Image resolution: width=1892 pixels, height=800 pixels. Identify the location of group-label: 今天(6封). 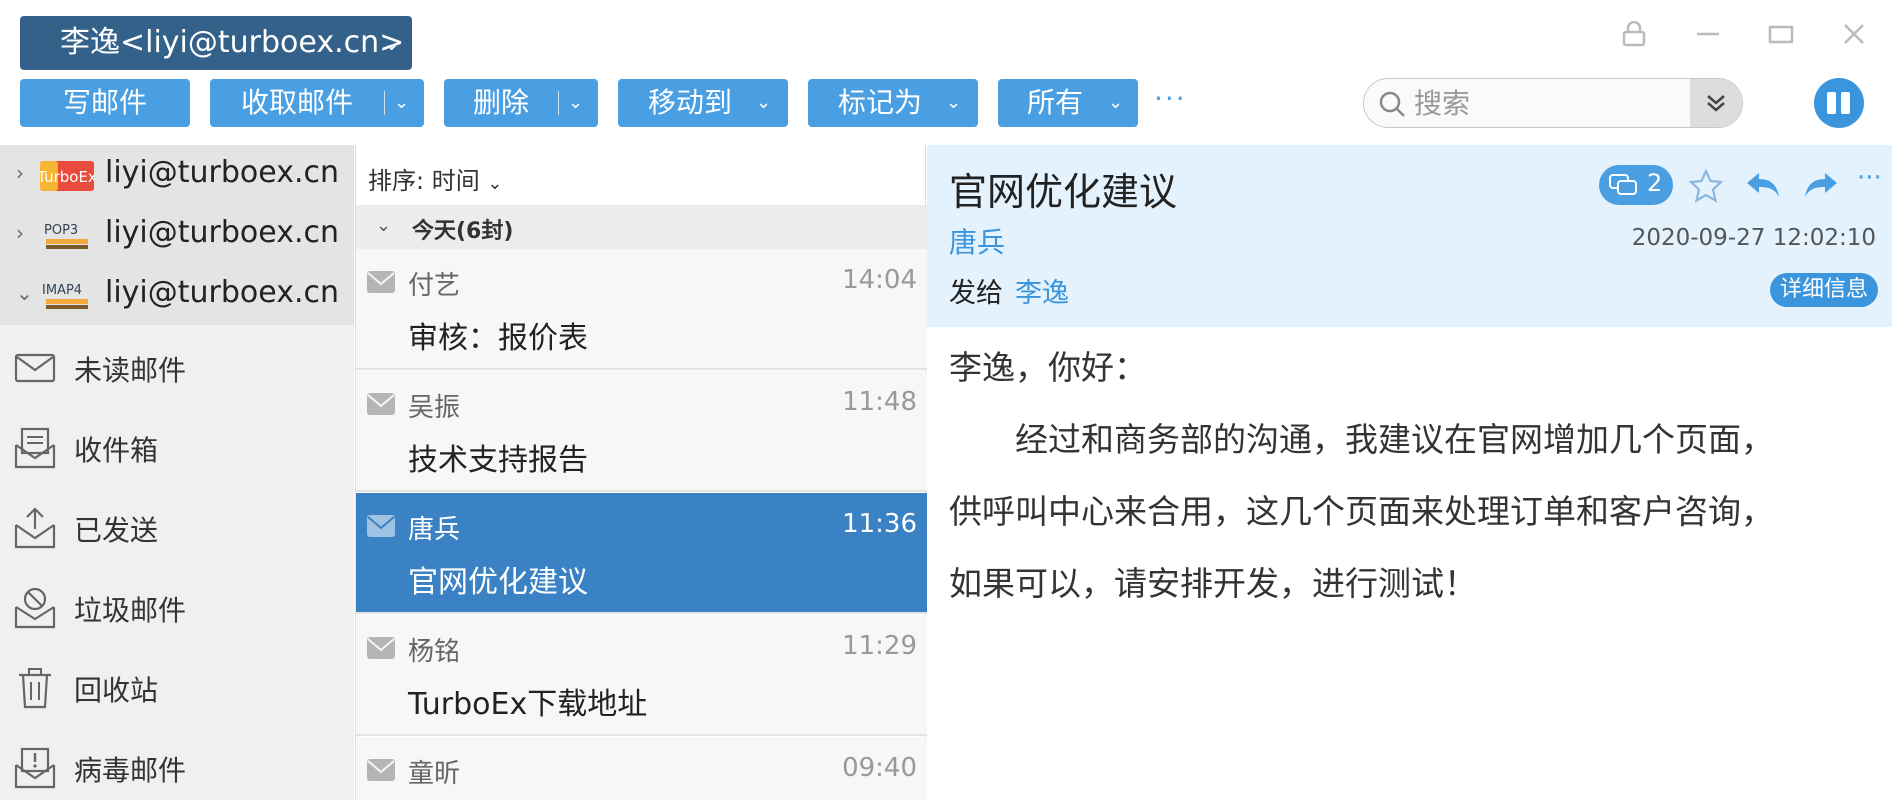
(463, 231).